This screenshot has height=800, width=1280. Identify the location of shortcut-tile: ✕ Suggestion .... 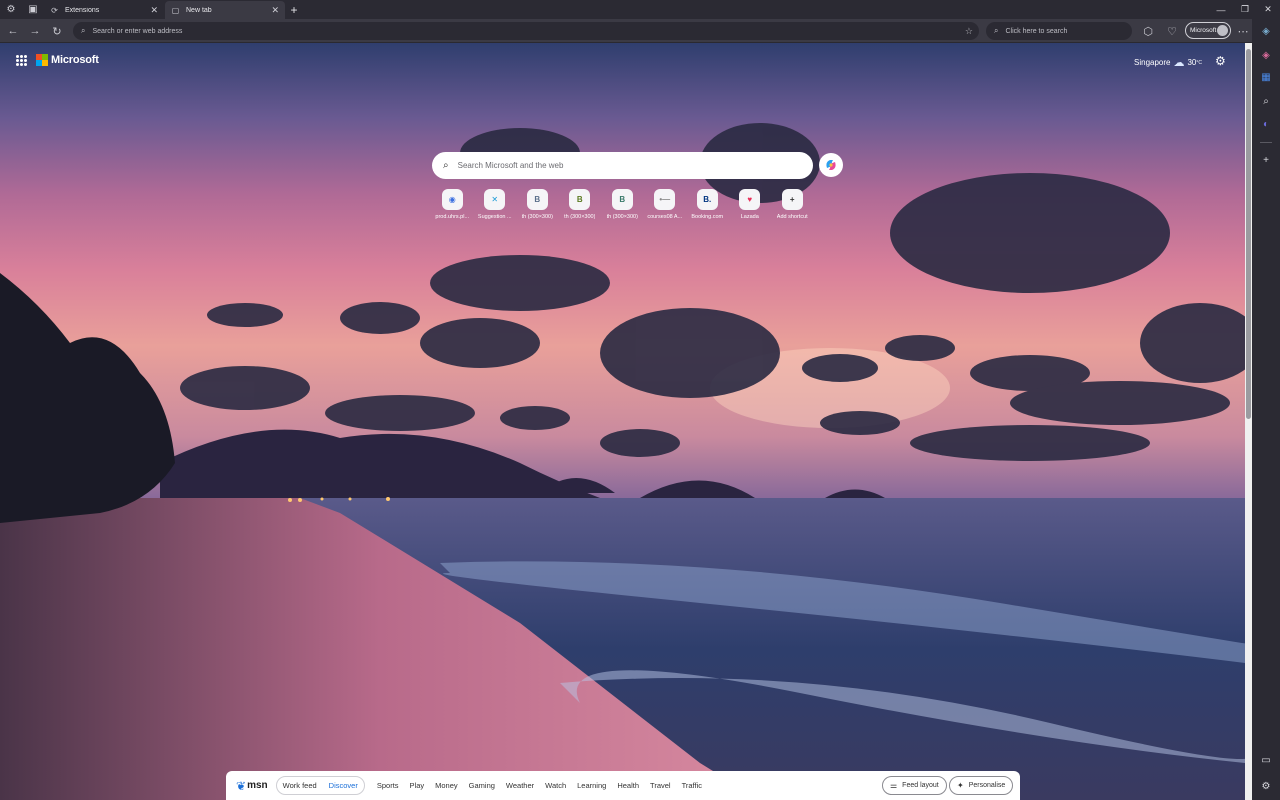
(495, 204).